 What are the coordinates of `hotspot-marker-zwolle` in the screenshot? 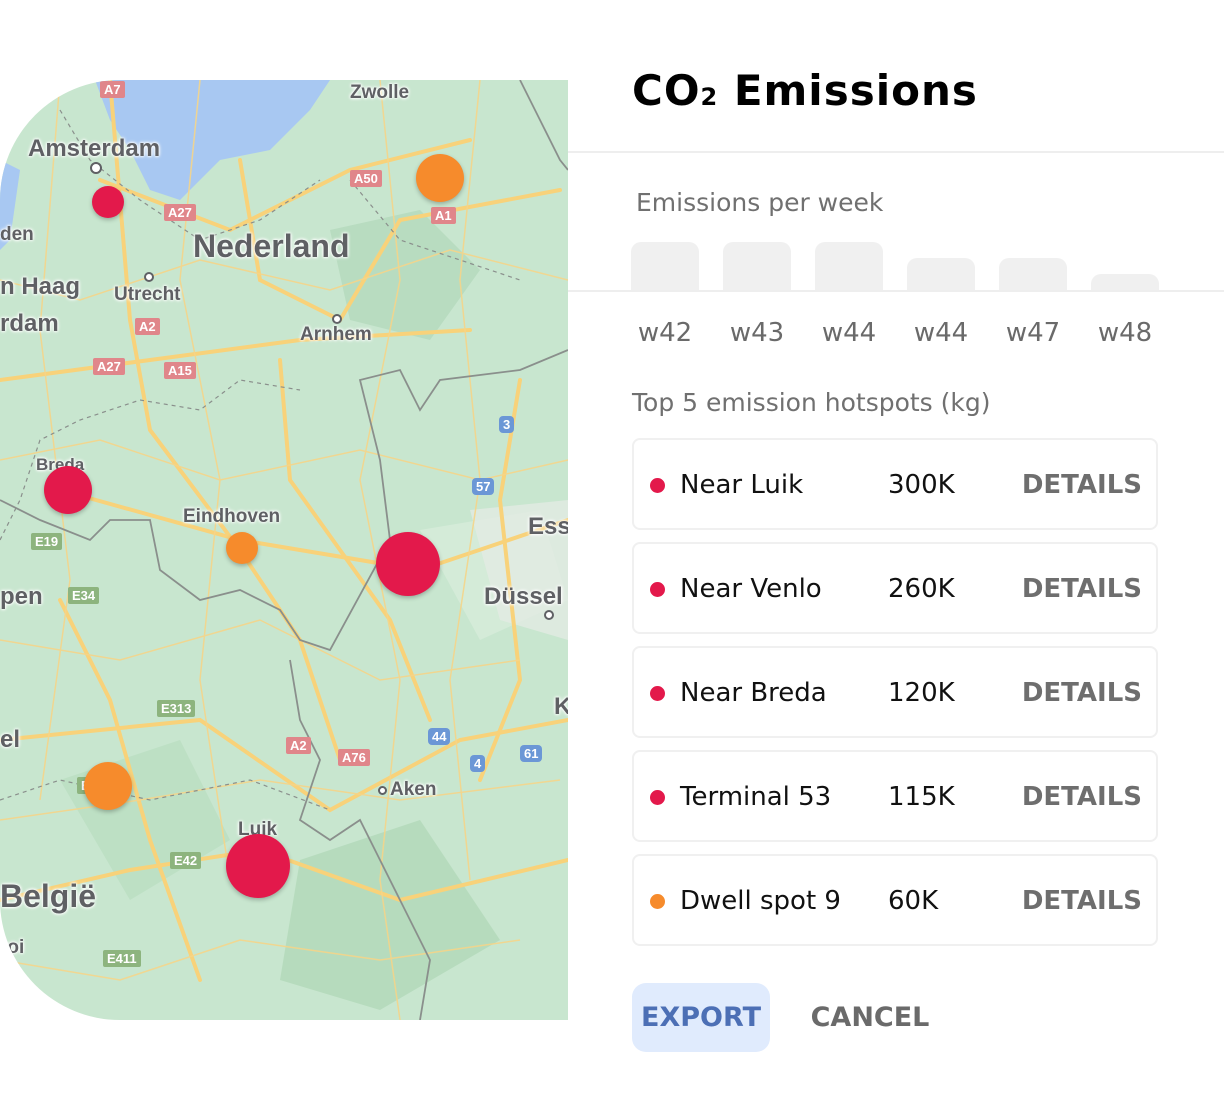 It's located at (440, 178).